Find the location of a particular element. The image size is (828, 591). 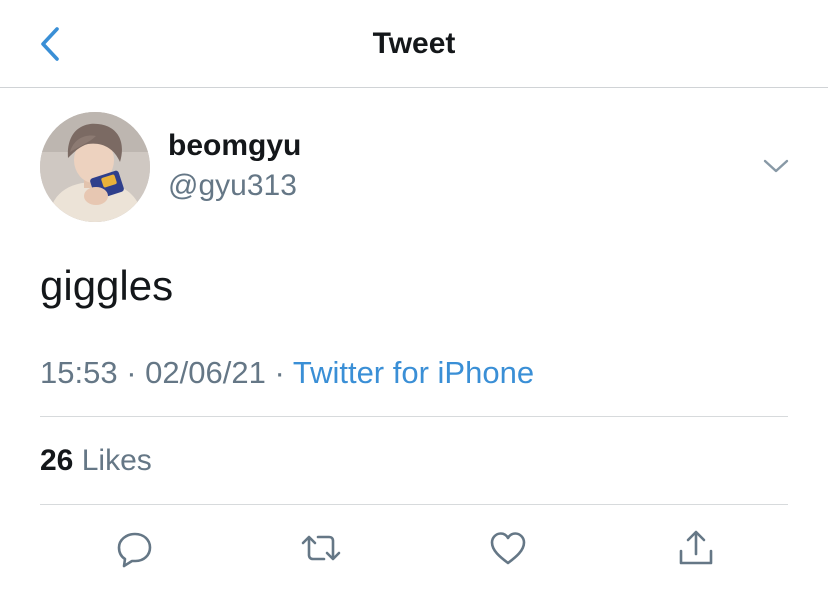

tweet-date: 02/06/21 is located at coordinates (205, 372).